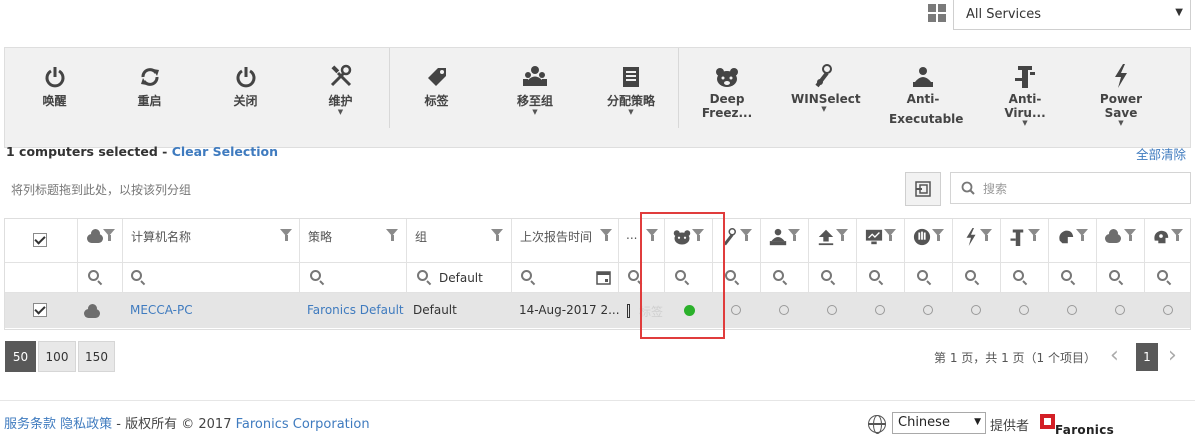 The height and width of the screenshot is (448, 1195). What do you see at coordinates (245, 85) in the screenshot?
I see `shutdown-button: 关闭` at bounding box center [245, 85].